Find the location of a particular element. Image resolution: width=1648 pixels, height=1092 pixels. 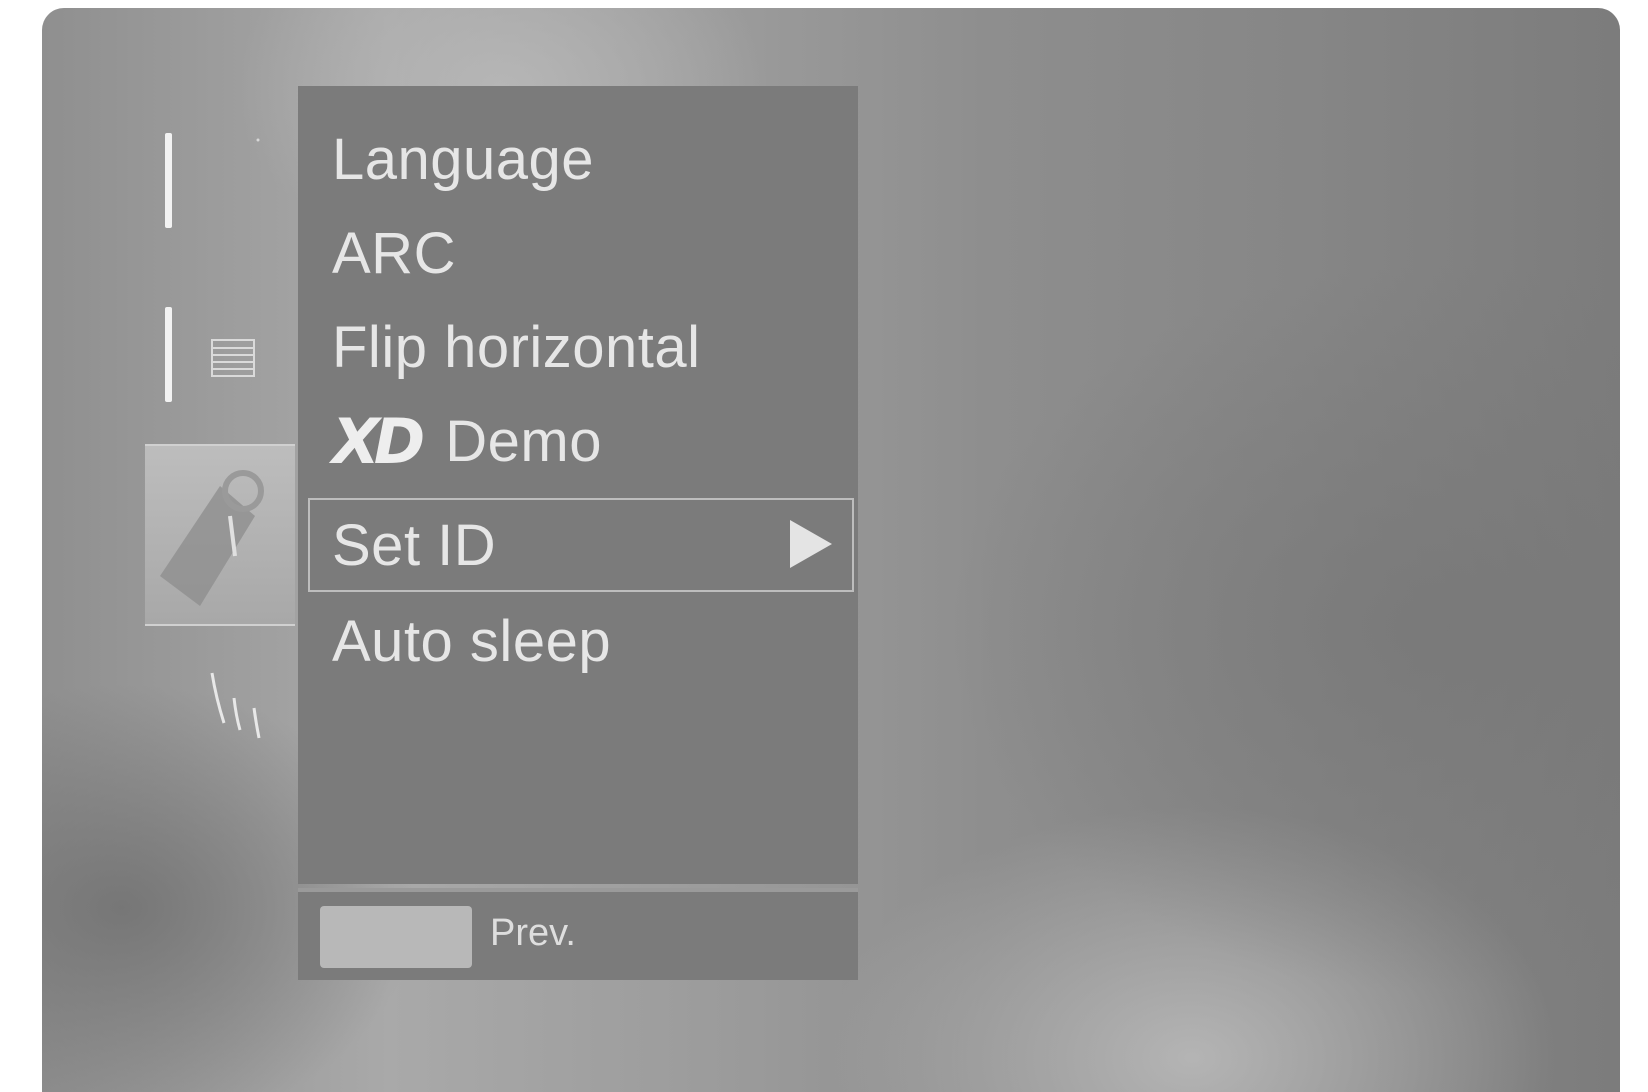

menu-item-label: Set ID is located at coordinates (414, 545).